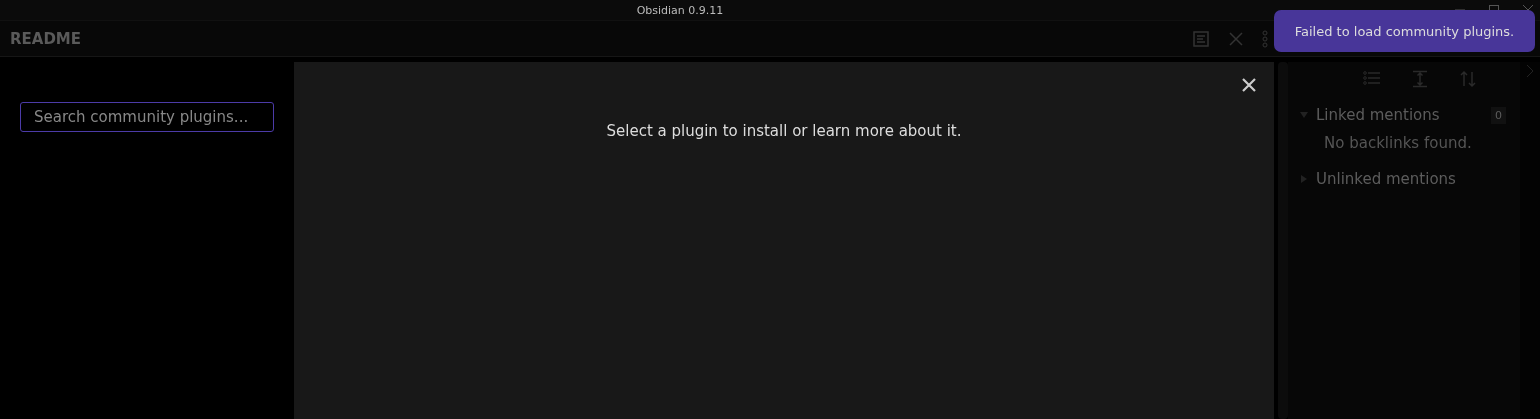 The height and width of the screenshot is (419, 1540). Describe the element at coordinates (1399, 115) in the screenshot. I see `section-title: Linked mentions` at that location.